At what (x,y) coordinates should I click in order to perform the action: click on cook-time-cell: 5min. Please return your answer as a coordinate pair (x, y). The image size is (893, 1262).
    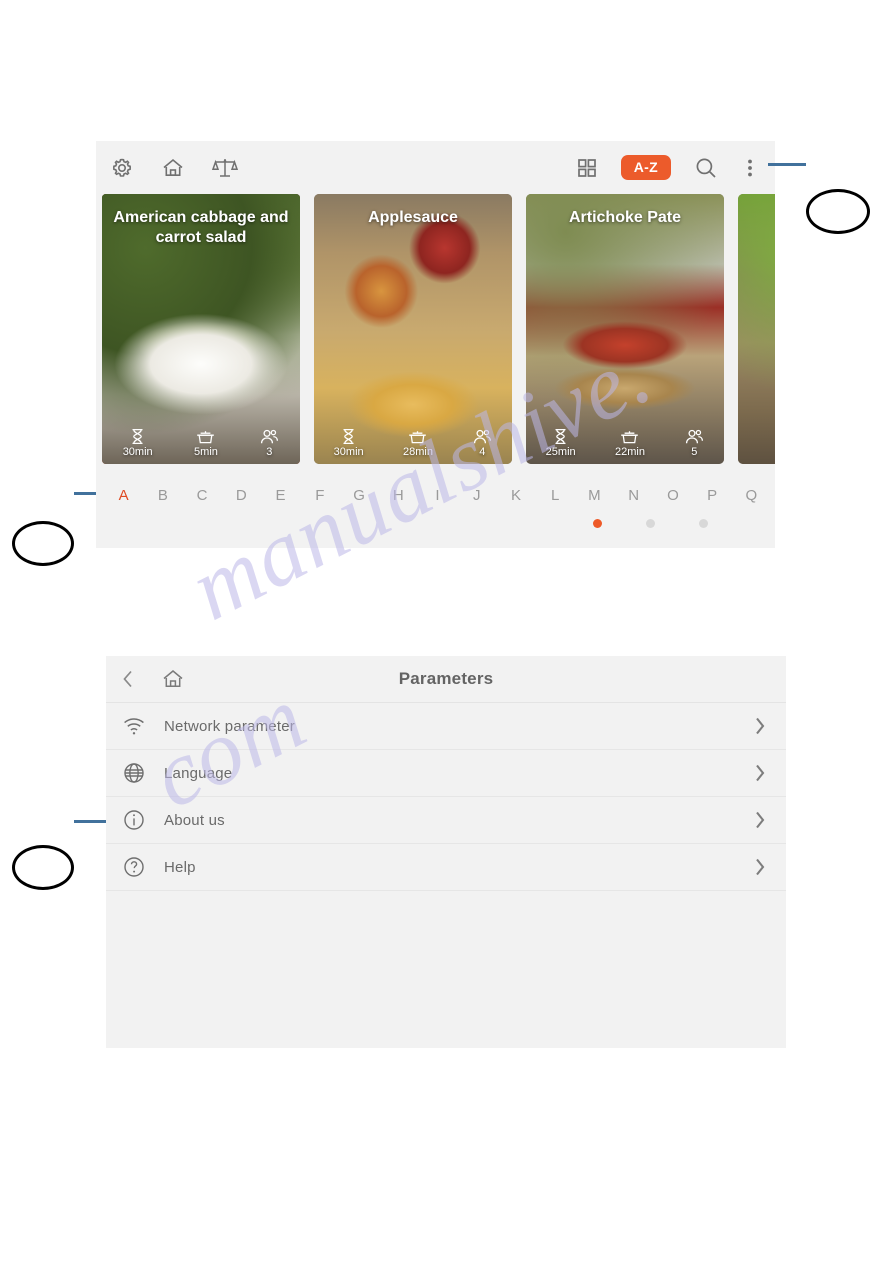
    Looking at the image, I should click on (206, 443).